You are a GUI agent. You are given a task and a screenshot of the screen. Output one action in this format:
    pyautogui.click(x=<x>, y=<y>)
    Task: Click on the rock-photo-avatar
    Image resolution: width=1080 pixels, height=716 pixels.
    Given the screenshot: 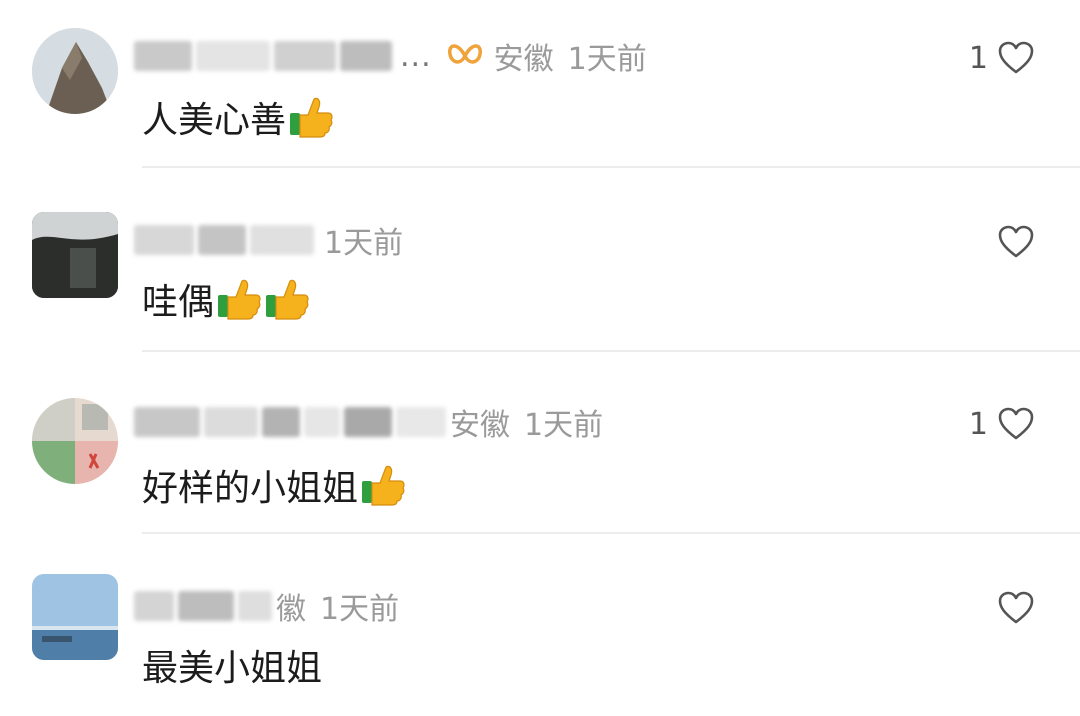 What is the action you would take?
    pyautogui.click(x=75, y=71)
    